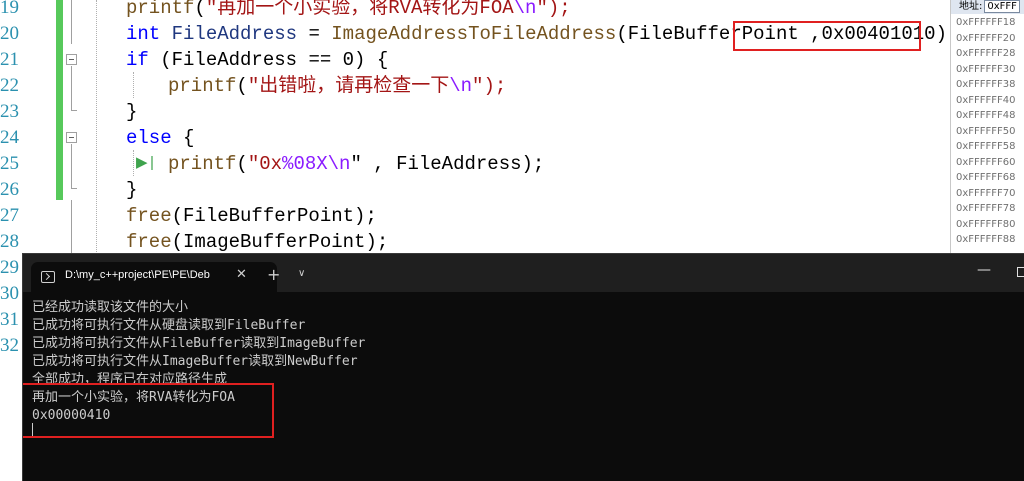 The width and height of the screenshot is (1024, 481). What do you see at coordinates (986, 177) in the screenshot?
I see `memory-row: 0xFFFFFF68` at bounding box center [986, 177].